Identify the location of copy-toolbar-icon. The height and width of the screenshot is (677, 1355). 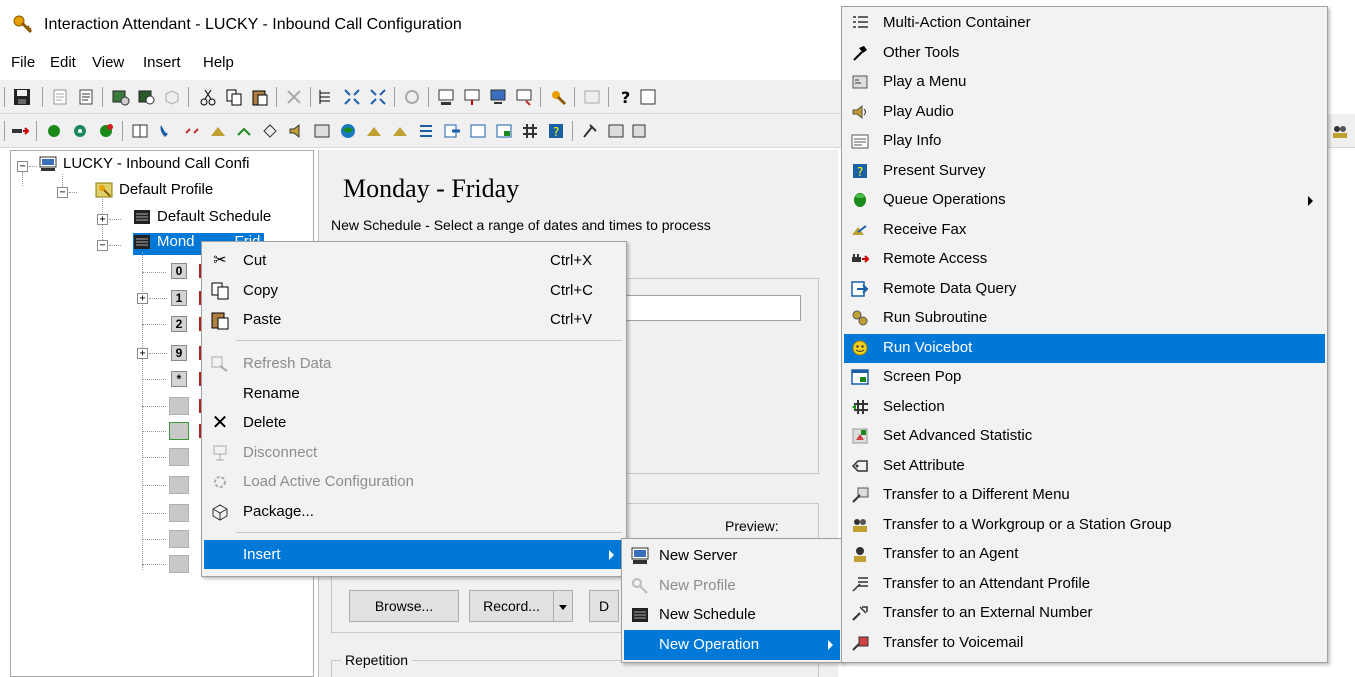
(234, 97).